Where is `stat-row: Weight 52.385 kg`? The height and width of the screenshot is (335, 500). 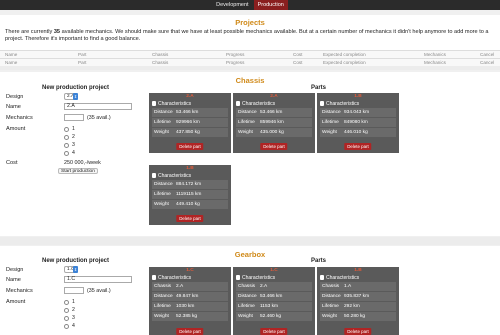
stat-row: Weight 52.385 kg is located at coordinates (190, 316).